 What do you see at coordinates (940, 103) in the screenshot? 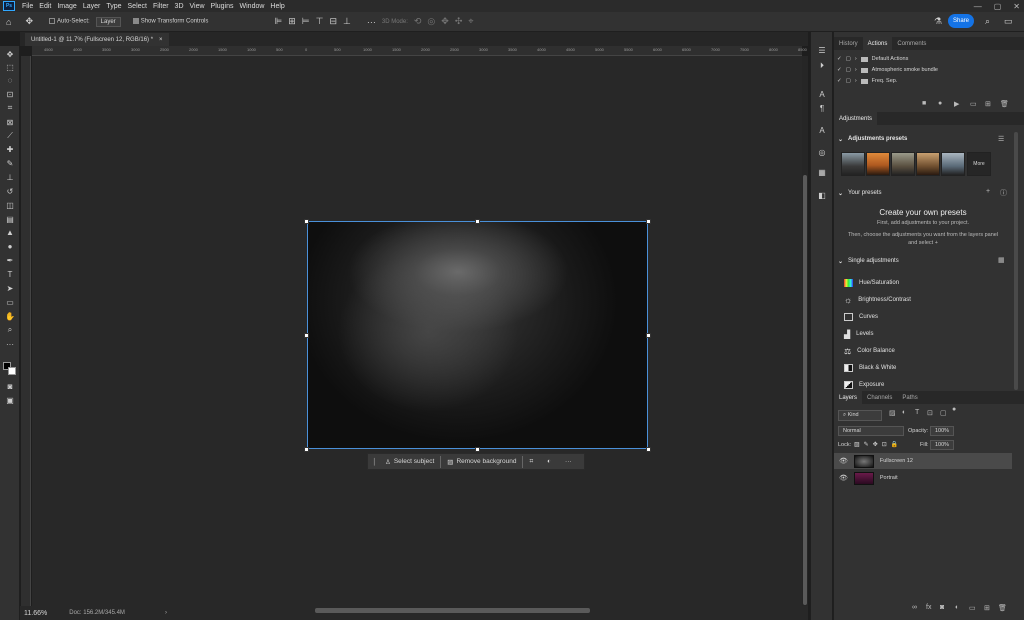
I see `record-icon: ●` at bounding box center [940, 103].